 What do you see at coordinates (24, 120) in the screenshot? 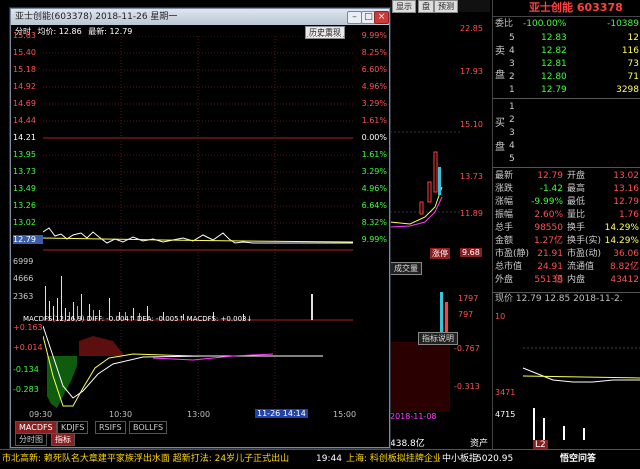
I see `price-axis-label: 14.44` at bounding box center [24, 120].